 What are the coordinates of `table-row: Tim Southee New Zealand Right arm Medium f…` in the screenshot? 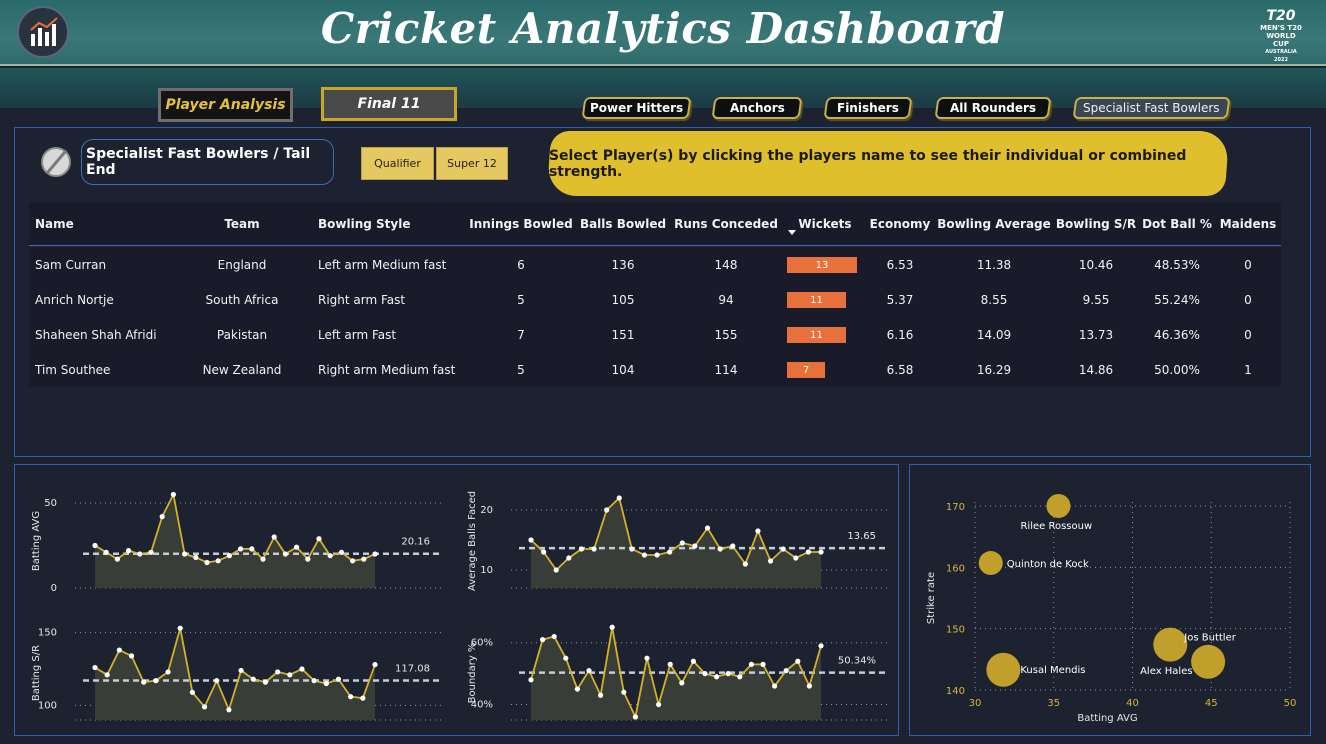 It's located at (655, 369).